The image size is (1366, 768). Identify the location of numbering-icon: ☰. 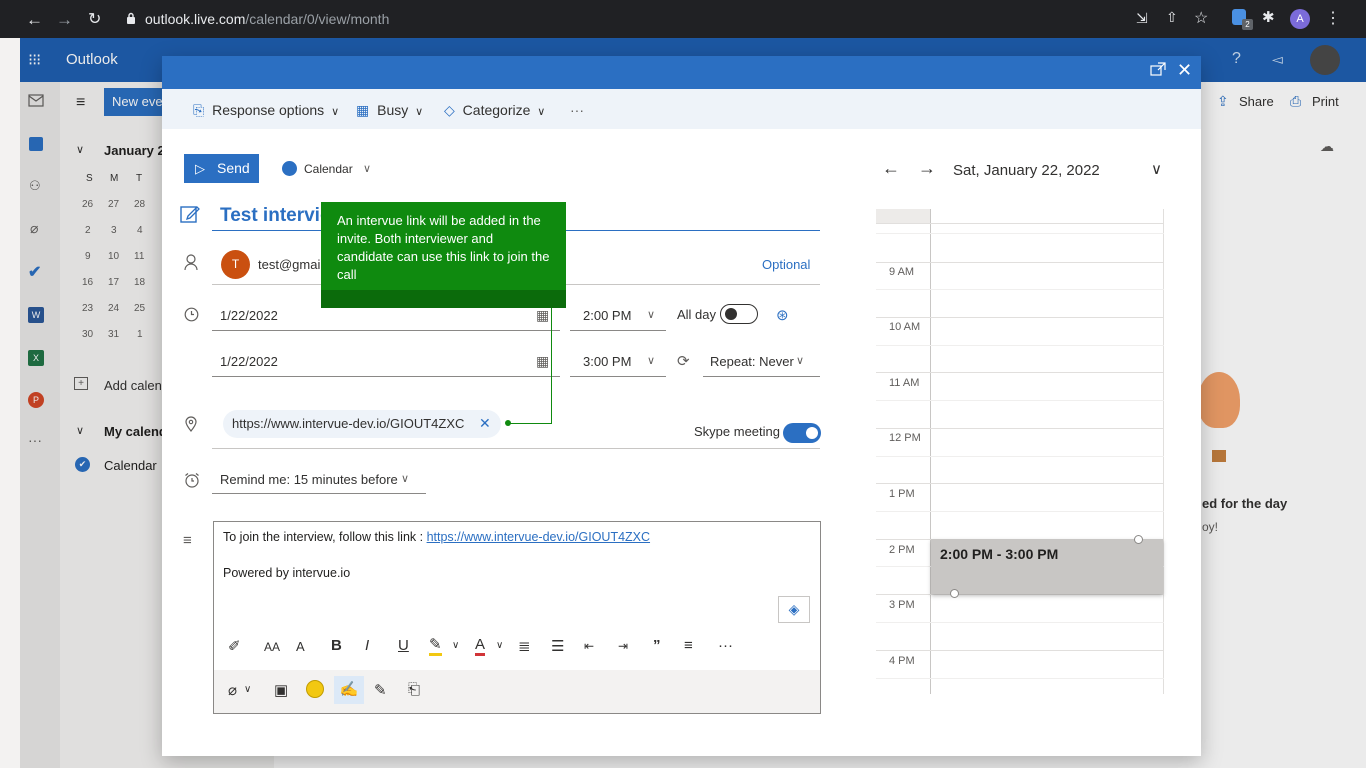
(557, 646).